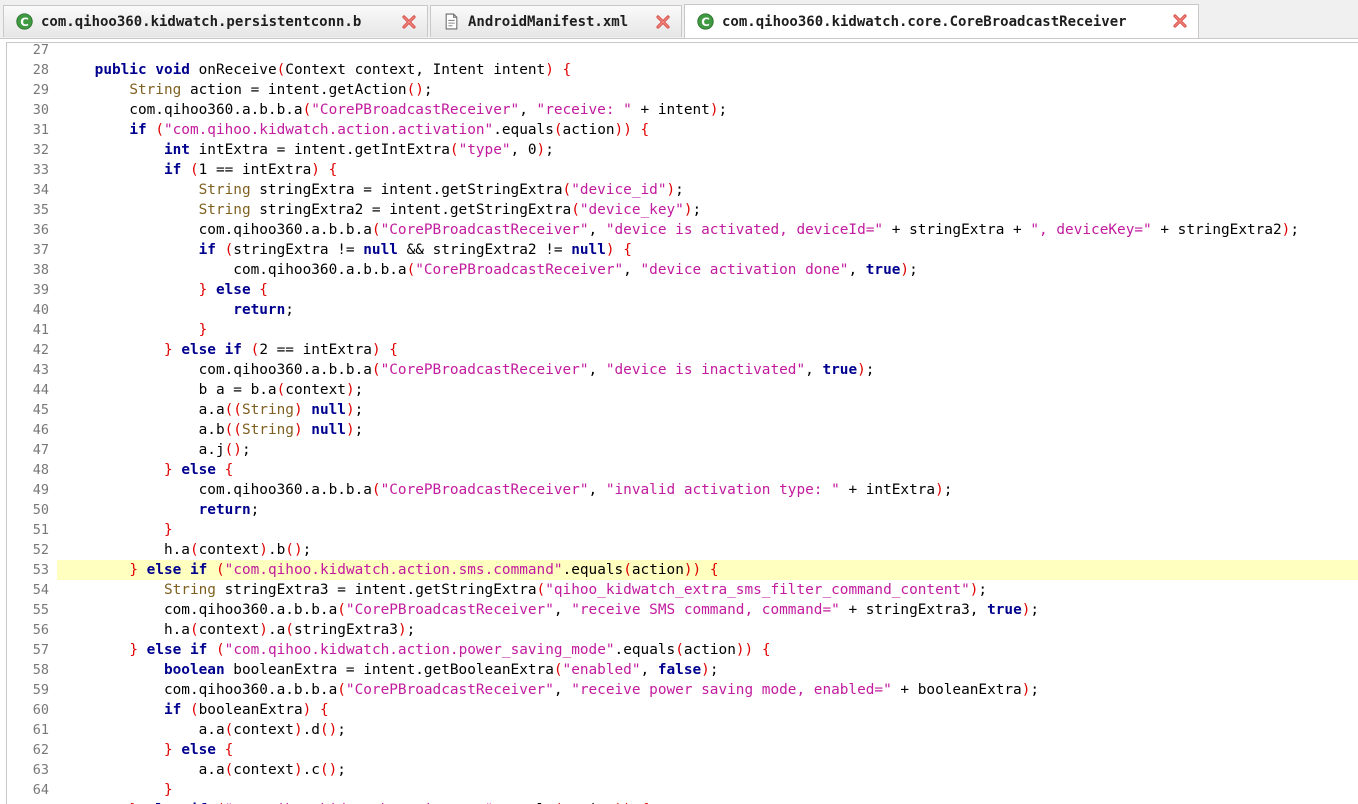  What do you see at coordinates (682, 710) in the screenshot?
I see `code-line: 60 if (booleanExtra) {` at bounding box center [682, 710].